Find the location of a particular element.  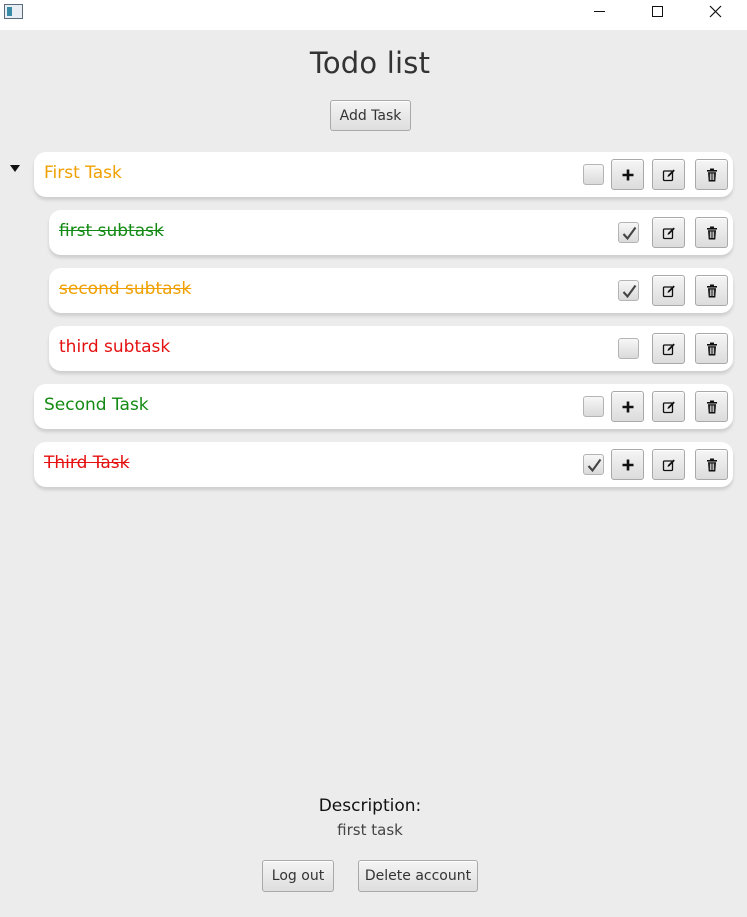

close-button is located at coordinates (715, 15).